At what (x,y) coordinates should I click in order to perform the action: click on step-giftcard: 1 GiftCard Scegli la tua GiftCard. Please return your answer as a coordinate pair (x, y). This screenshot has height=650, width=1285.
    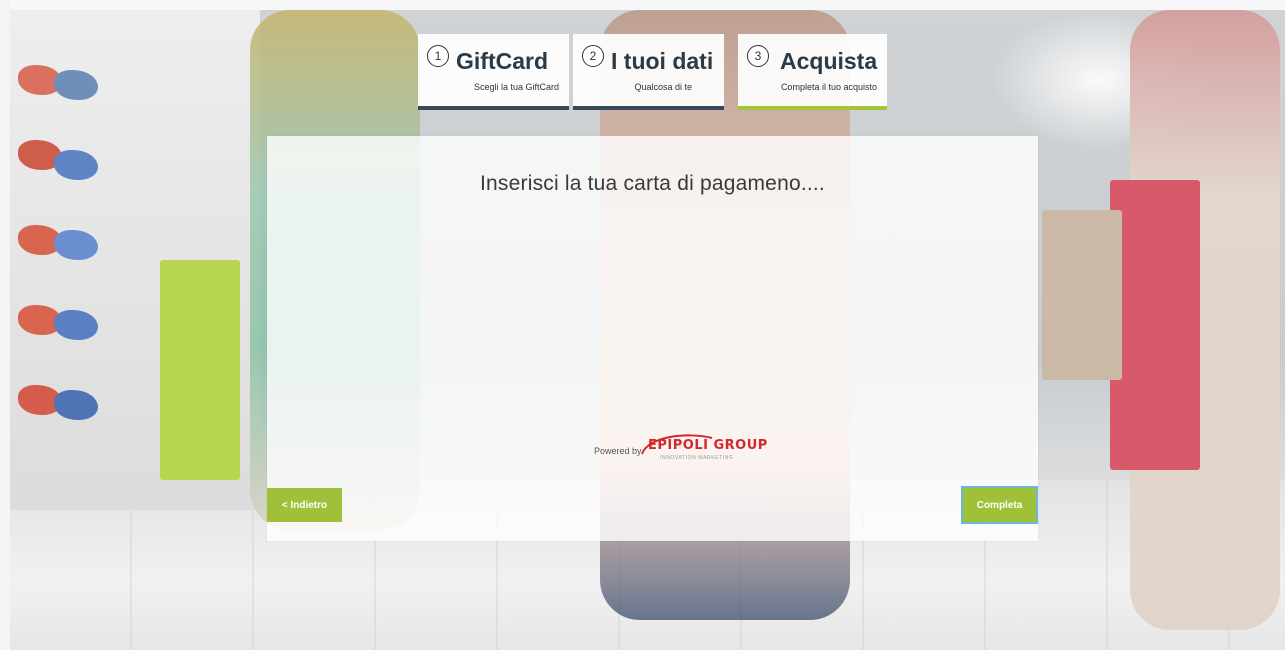
    Looking at the image, I should click on (493, 72).